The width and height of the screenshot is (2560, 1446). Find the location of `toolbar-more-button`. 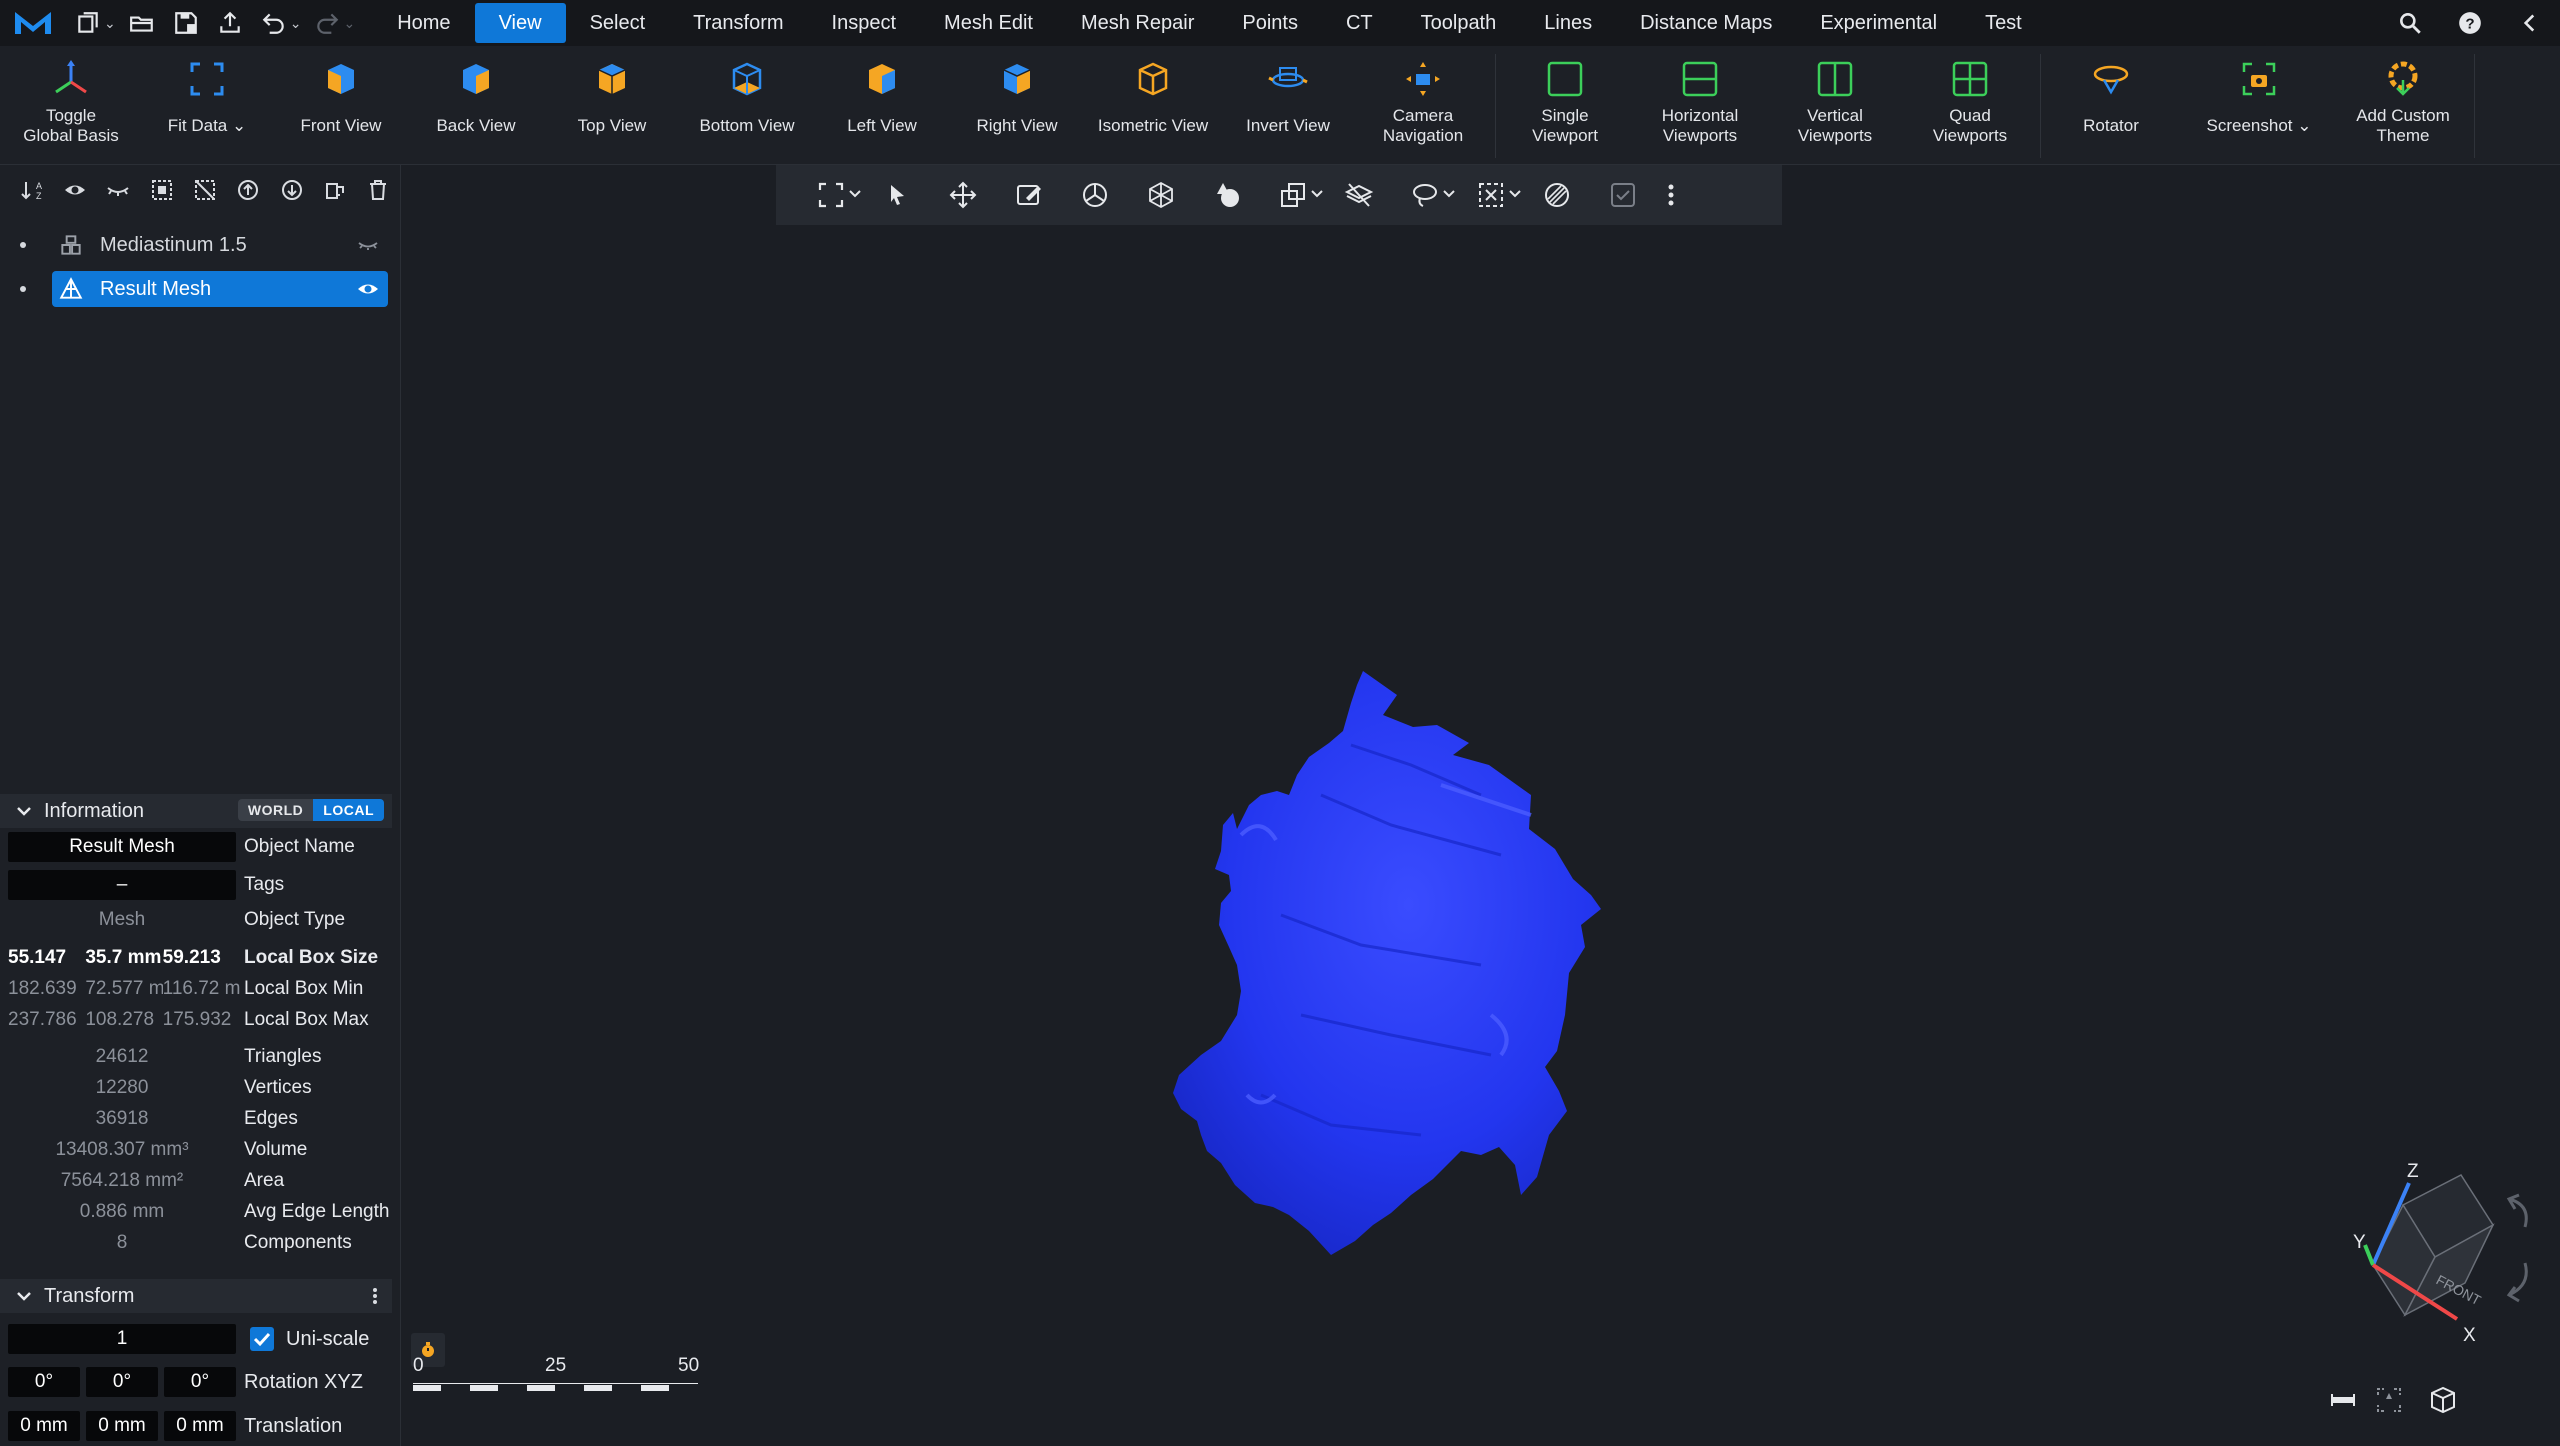

toolbar-more-button is located at coordinates (1671, 195).